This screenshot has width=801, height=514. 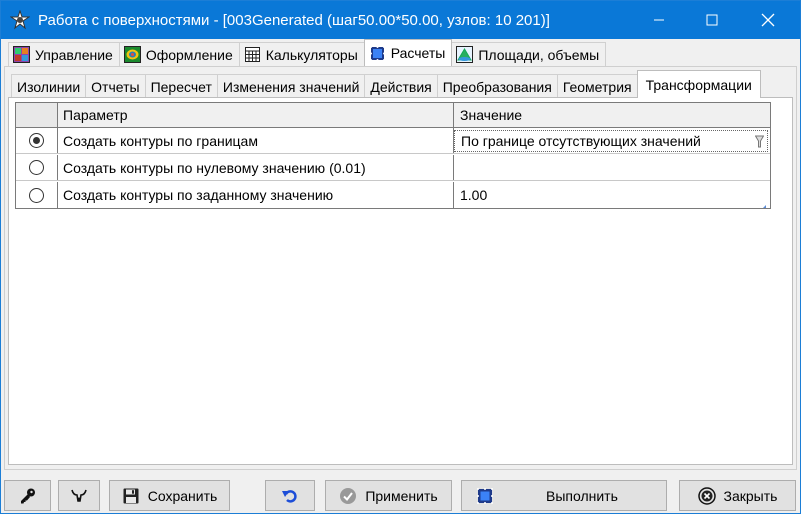 What do you see at coordinates (311, 54) in the screenshot?
I see `tab-label: Калькуляторы` at bounding box center [311, 54].